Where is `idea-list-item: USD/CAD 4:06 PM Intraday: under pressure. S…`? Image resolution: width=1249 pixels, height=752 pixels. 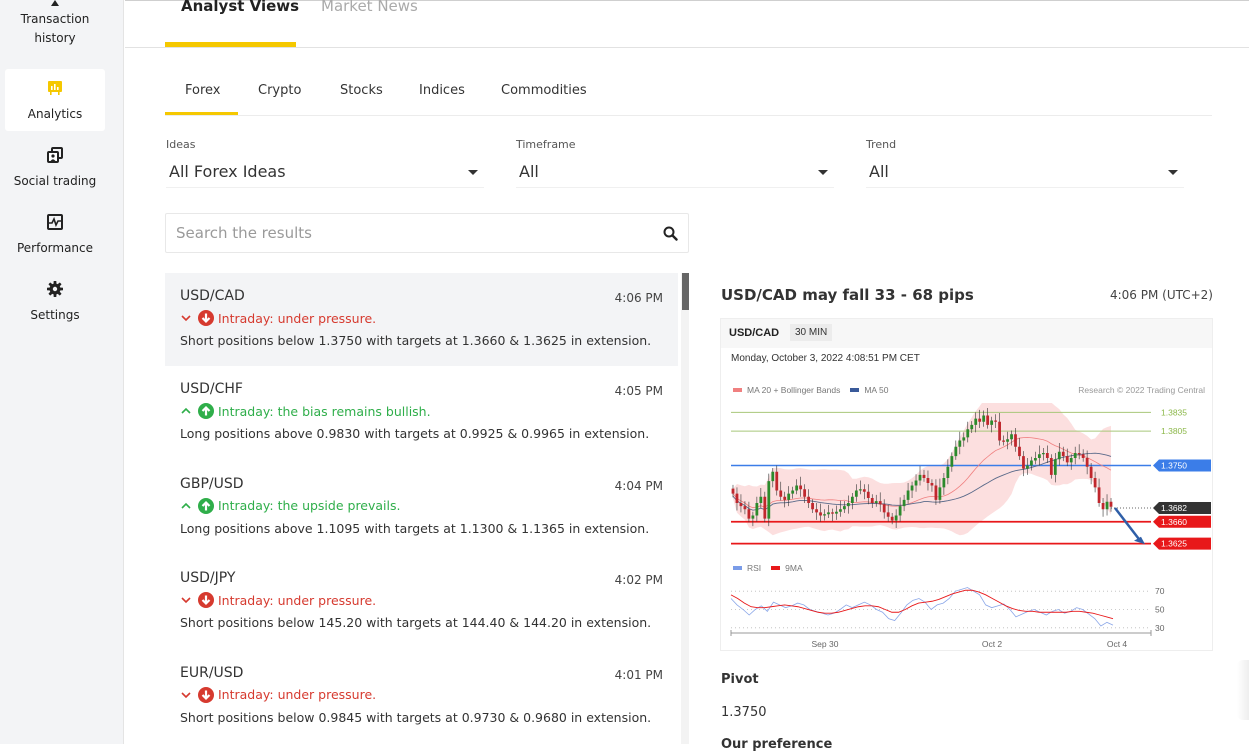
idea-list-item: USD/CAD 4:06 PM Intraday: under pressure. S… is located at coordinates (421, 319).